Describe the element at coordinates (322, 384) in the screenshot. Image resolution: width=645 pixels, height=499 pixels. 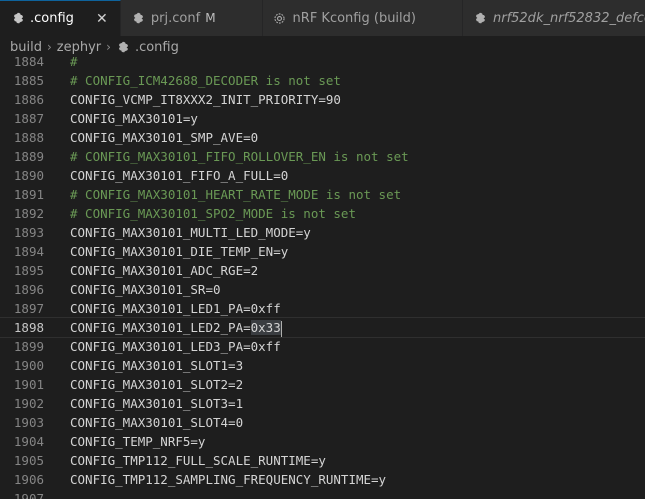
I see `code-line: 1901 CONFIG_MAX30101_SLOT2=2` at that location.